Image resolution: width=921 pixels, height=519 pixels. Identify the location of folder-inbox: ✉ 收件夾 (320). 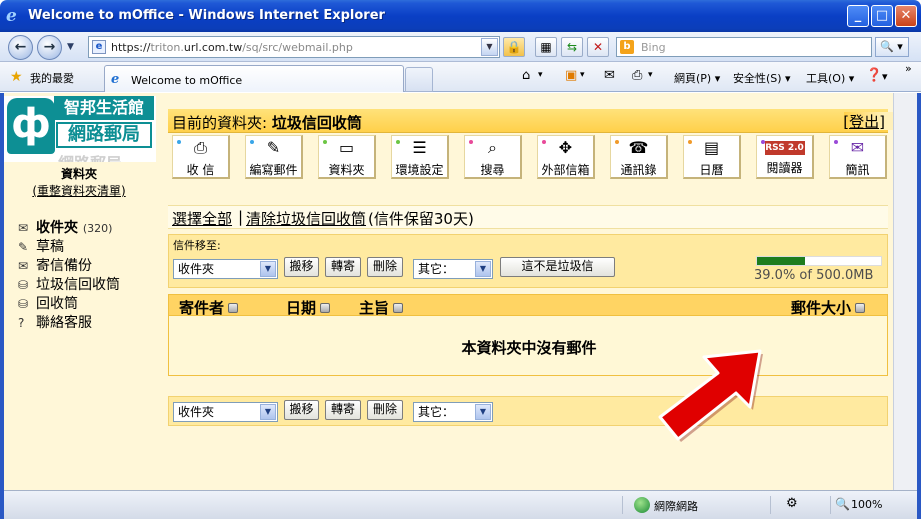
(69, 228).